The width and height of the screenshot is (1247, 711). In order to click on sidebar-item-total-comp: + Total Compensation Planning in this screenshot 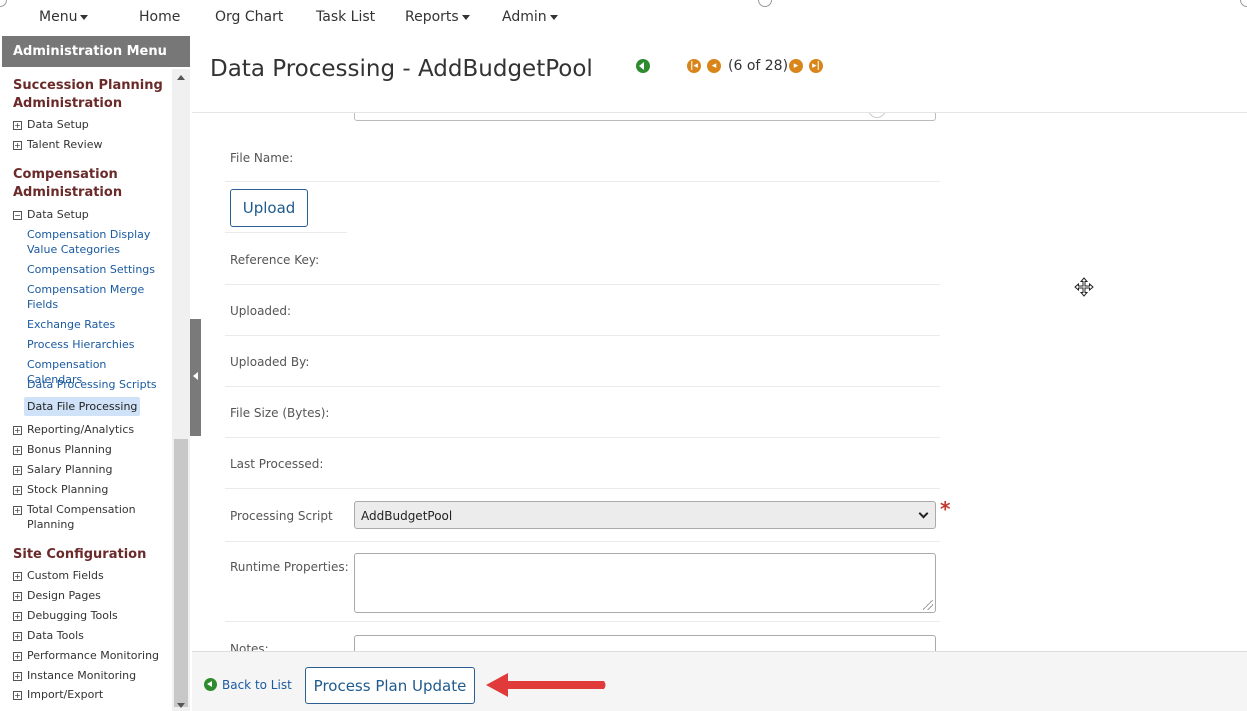, I will do `click(80, 517)`.